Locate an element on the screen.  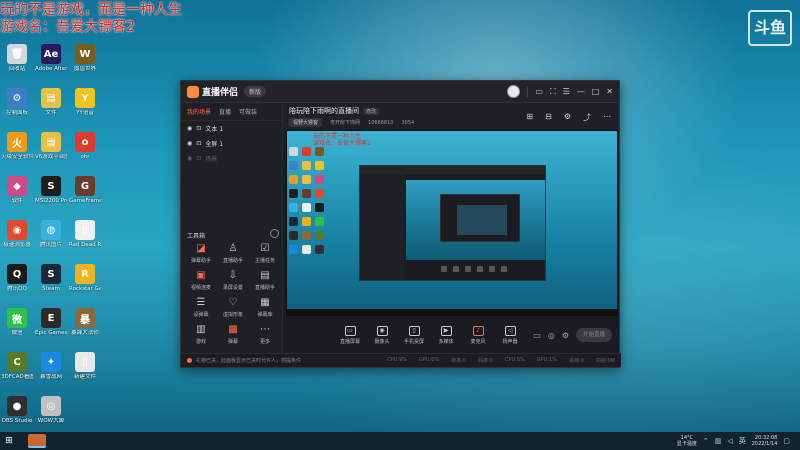
notification-icon: ▢ is located at coordinates (786, 441).